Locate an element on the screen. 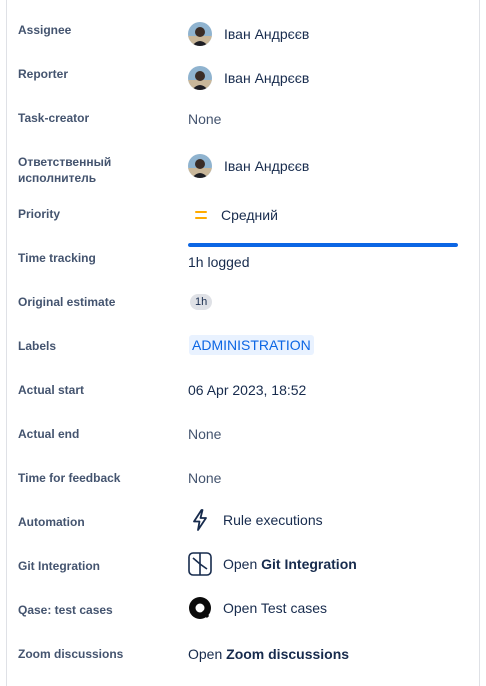 Image resolution: width=486 pixels, height=686 pixels. field-label-time-tracking: Time tracking is located at coordinates (57, 258).